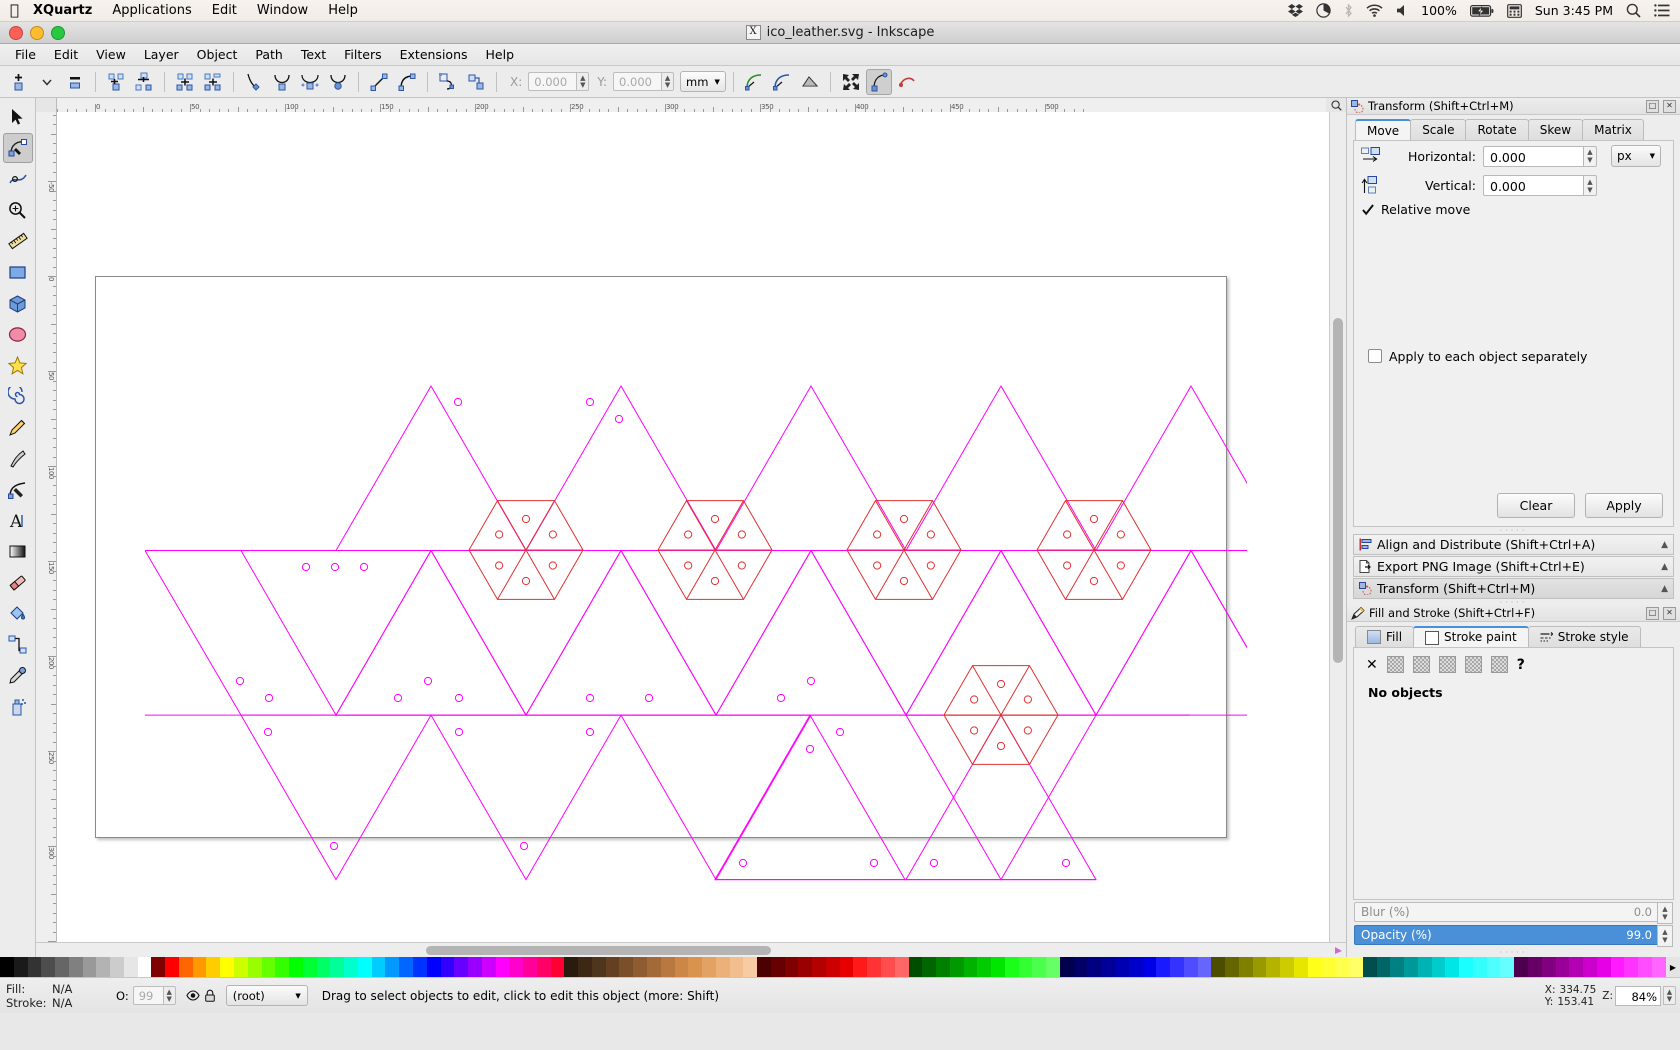  Describe the element at coordinates (1395, 664) in the screenshot. I see `flat-color-icon` at that location.